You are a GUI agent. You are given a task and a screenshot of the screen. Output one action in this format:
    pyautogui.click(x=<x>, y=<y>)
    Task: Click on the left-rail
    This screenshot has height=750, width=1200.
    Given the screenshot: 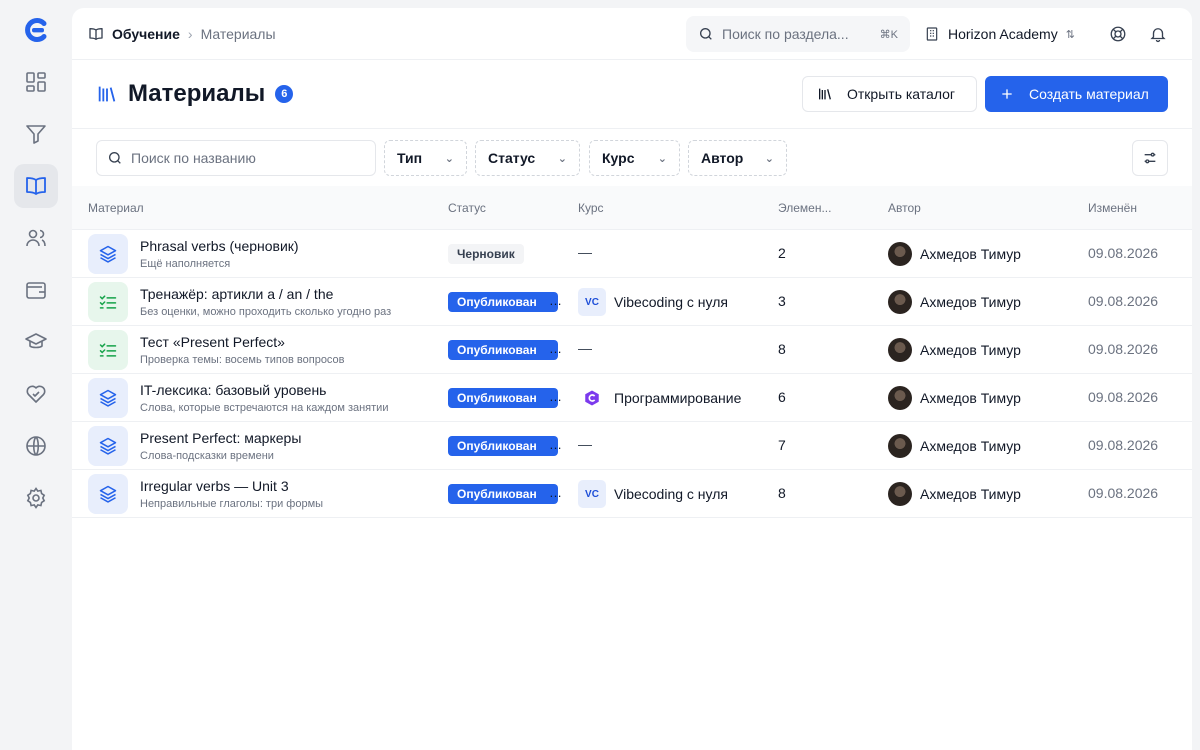 What is the action you would take?
    pyautogui.click(x=36, y=375)
    